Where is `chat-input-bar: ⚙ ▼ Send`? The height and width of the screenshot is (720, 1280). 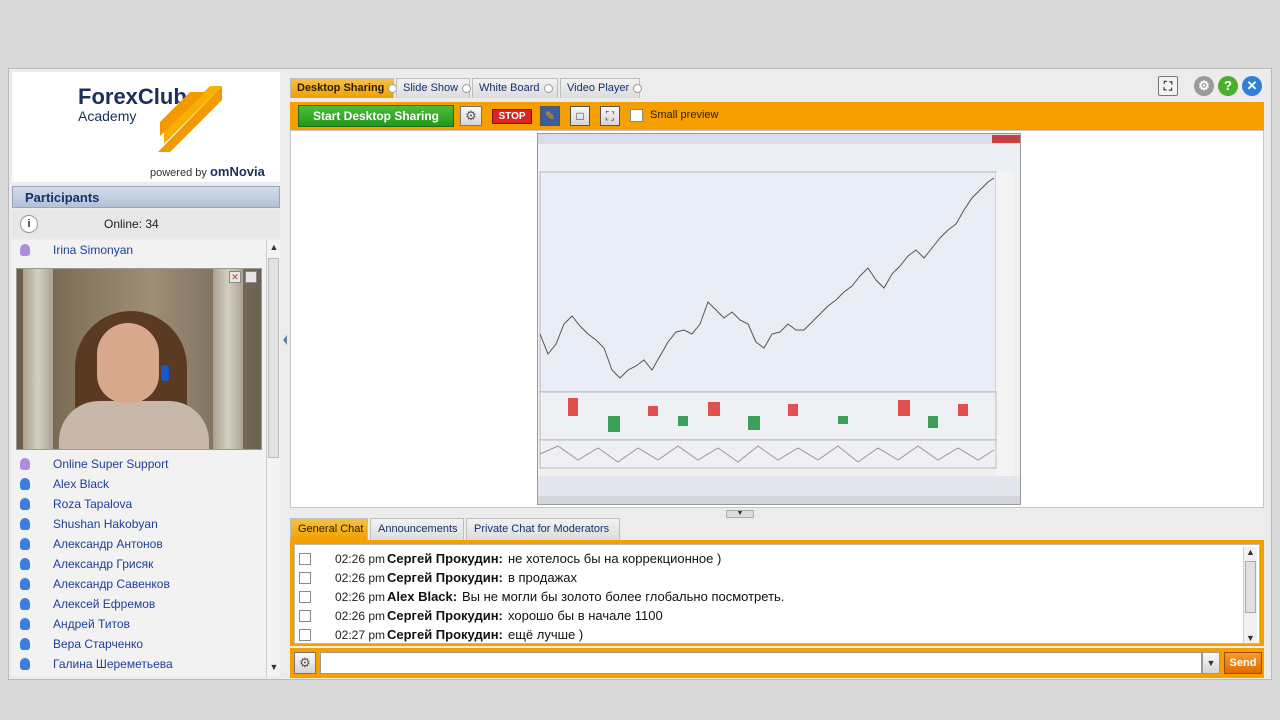
chat-input-bar: ⚙ ▼ Send is located at coordinates (777, 663).